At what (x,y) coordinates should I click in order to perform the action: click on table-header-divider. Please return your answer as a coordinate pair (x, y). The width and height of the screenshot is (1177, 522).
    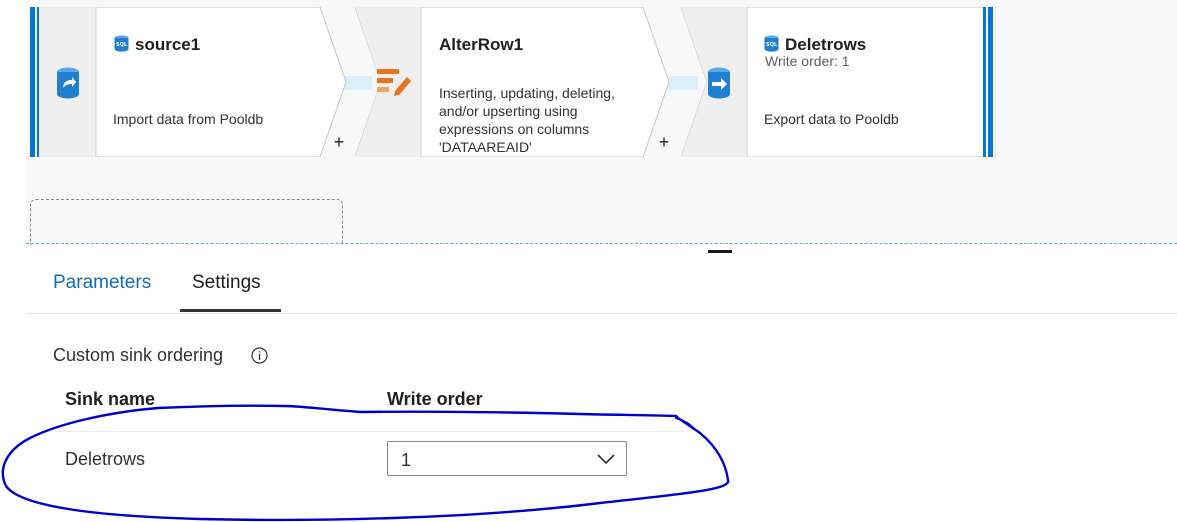
    Looking at the image, I should click on (368, 431).